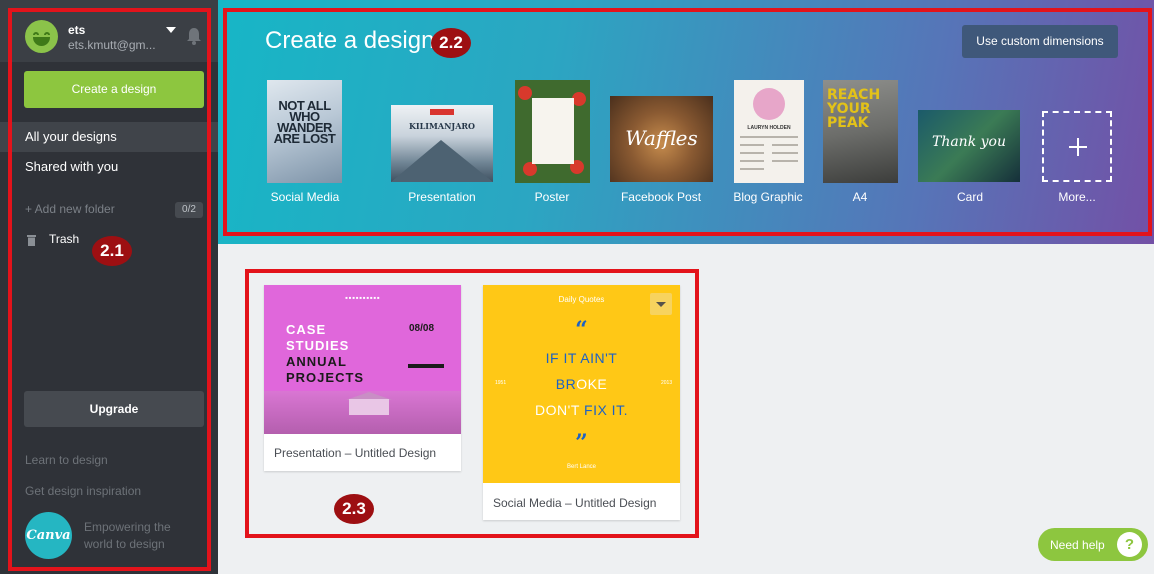 This screenshot has height=574, width=1154. I want to click on need-help-button: Need help ?, so click(1093, 544).